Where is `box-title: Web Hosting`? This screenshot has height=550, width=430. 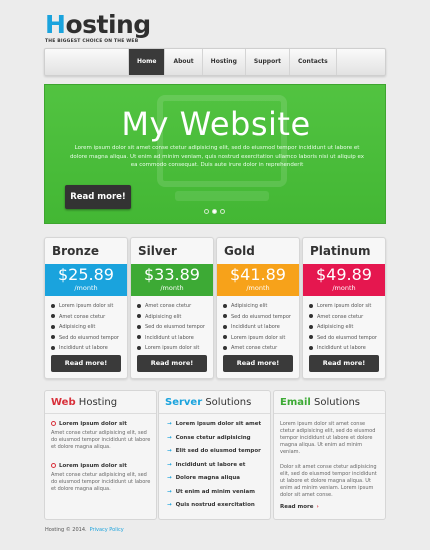
box-title: Web Hosting is located at coordinates (84, 402).